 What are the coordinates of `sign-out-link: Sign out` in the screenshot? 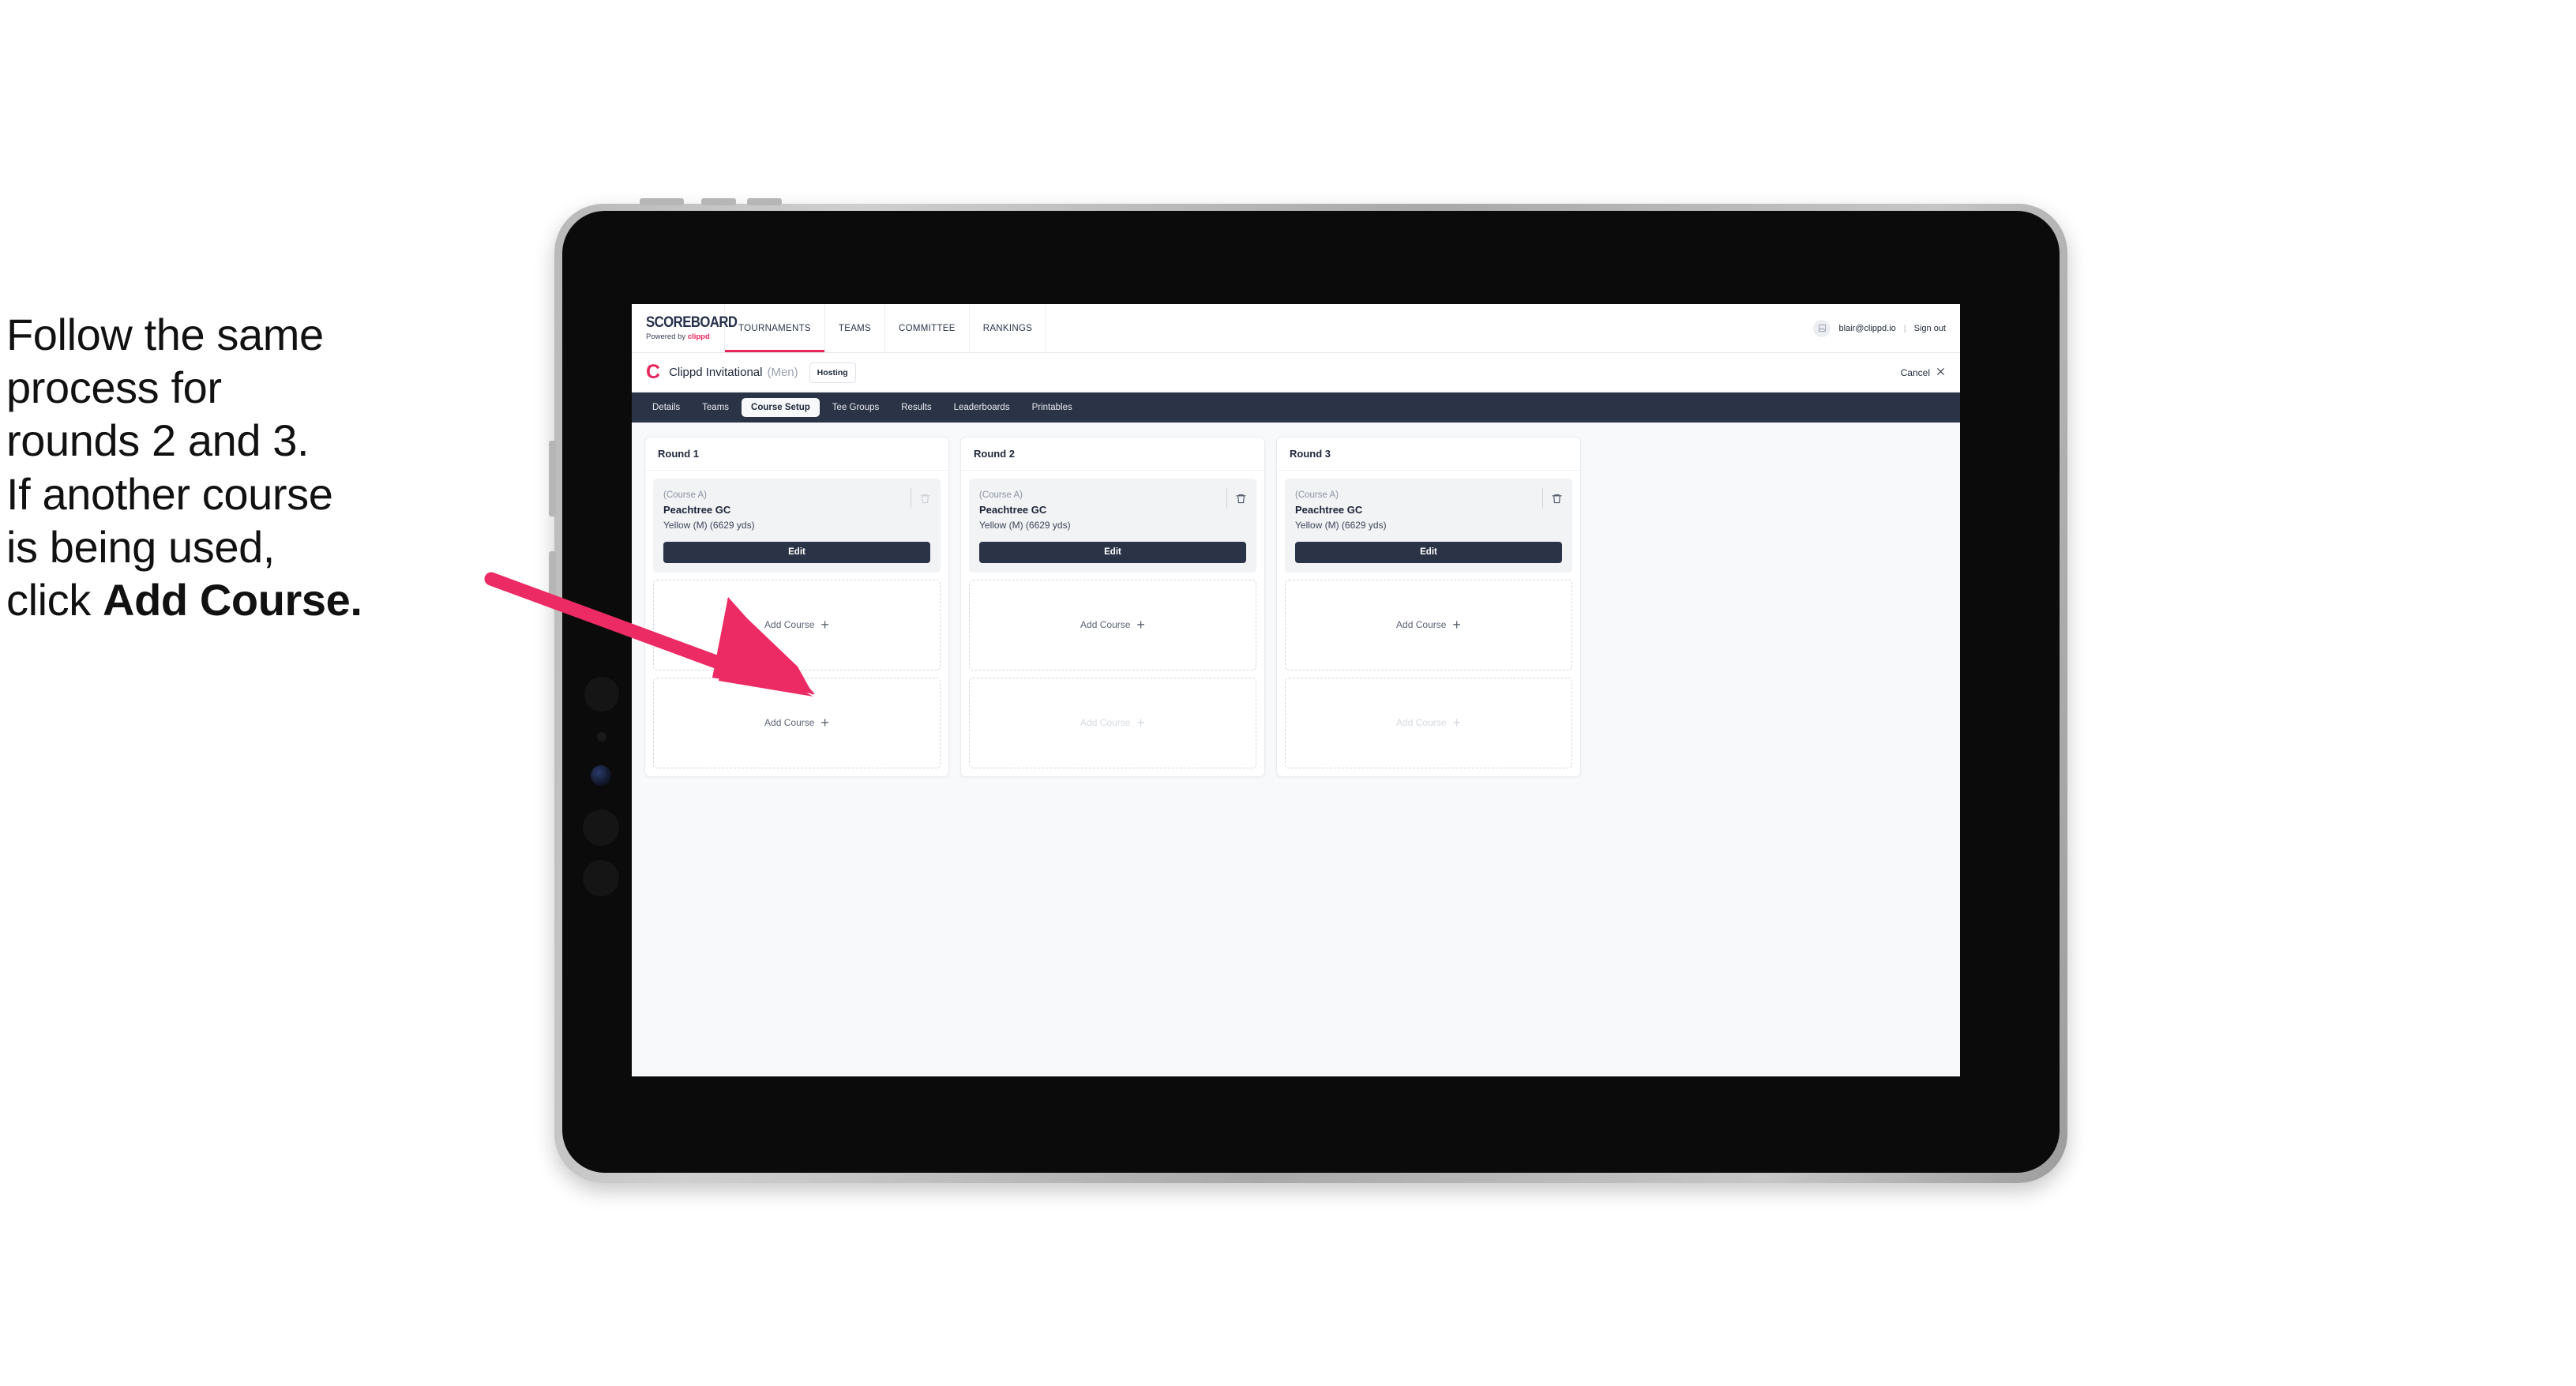 It's located at (1930, 328).